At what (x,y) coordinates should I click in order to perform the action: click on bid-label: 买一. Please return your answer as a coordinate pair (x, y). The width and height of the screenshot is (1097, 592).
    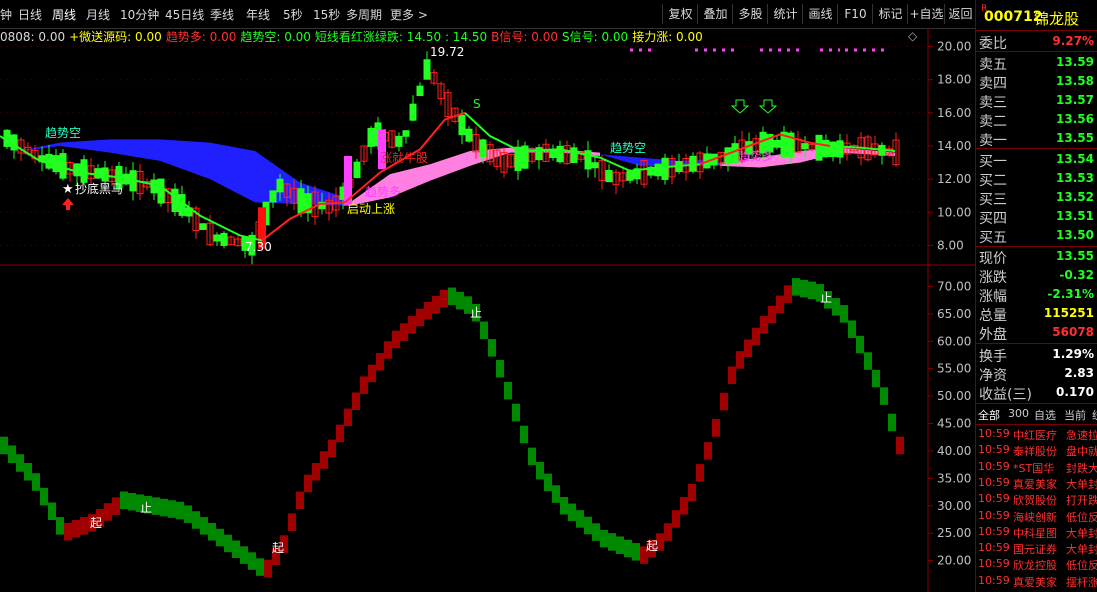
    Looking at the image, I should click on (993, 162).